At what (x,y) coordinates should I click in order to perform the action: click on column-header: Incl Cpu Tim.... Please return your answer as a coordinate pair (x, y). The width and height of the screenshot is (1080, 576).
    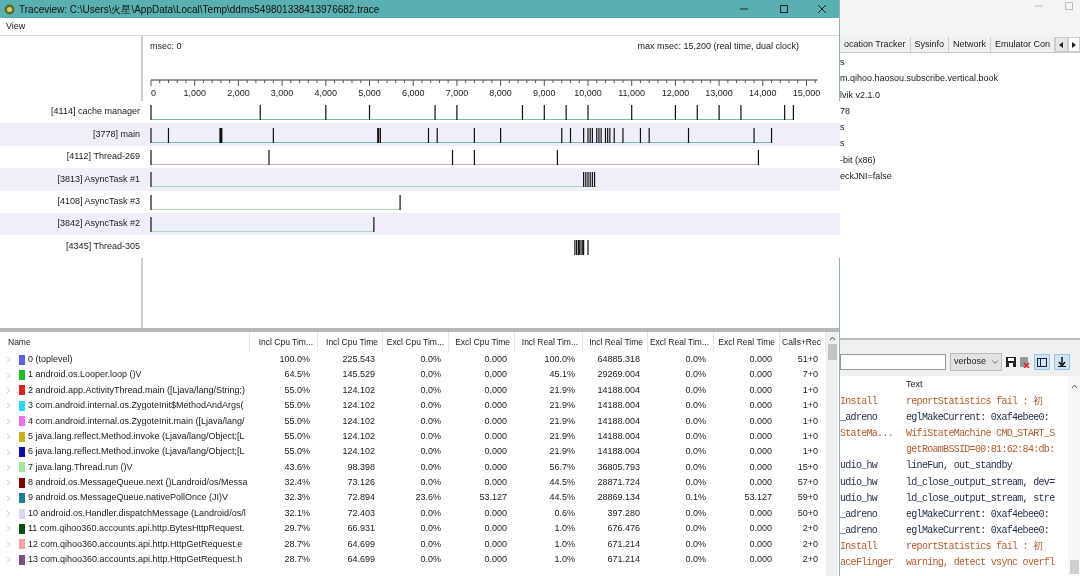
    Looking at the image, I should click on (284, 342).